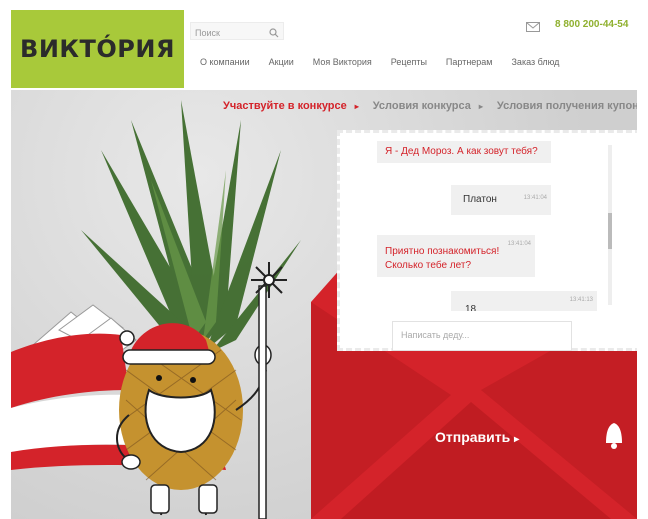 The image size is (648, 519). Describe the element at coordinates (464, 152) in the screenshot. I see `chat-message-santa: Я - Дед Мороз. А как зовут тебя?` at that location.